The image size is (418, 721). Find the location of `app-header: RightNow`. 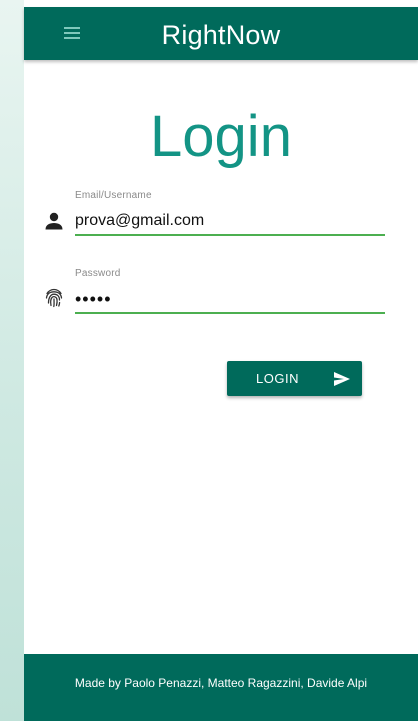

app-header: RightNow is located at coordinates (221, 33).